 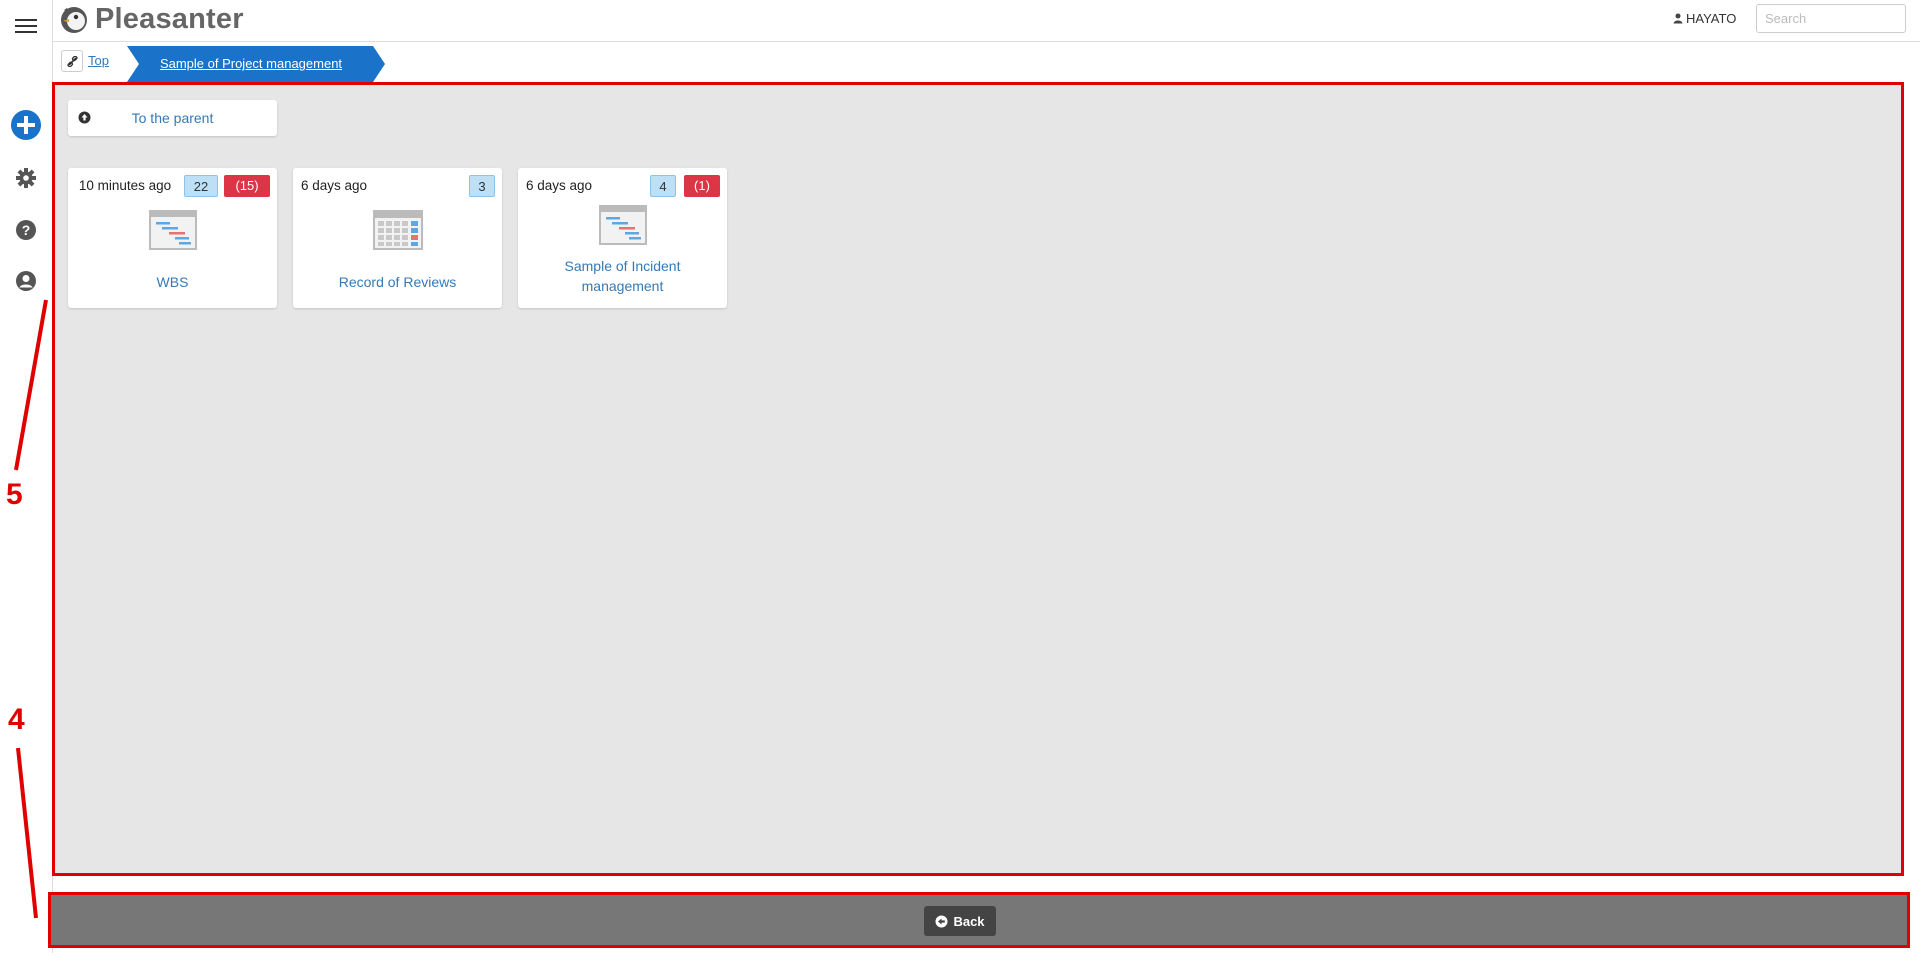 I want to click on menu-icon, so click(x=26, y=26).